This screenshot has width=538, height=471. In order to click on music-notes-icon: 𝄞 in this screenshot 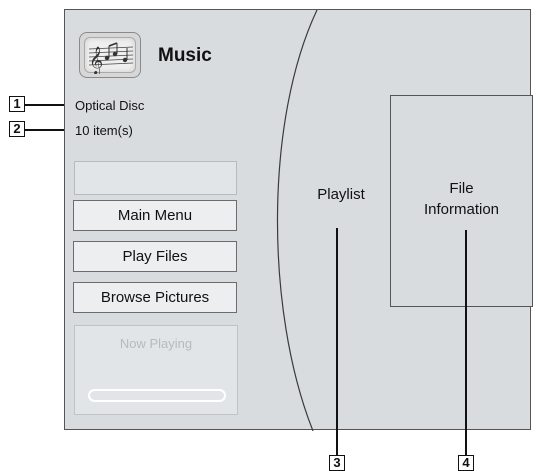, I will do `click(110, 55)`.